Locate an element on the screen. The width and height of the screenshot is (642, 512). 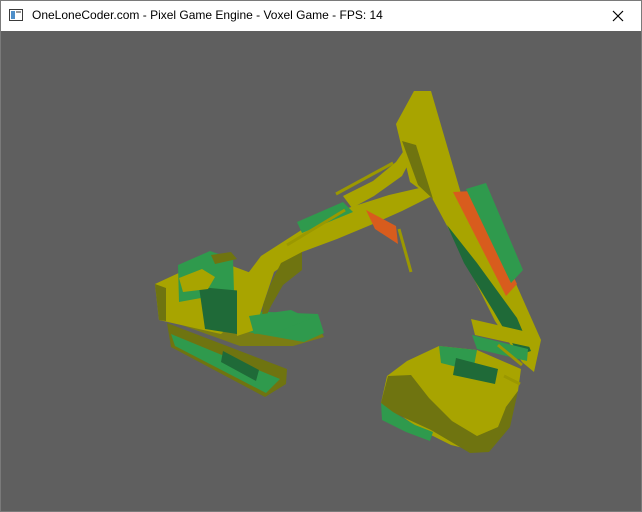
window-app-icon is located at coordinates (16, 15).